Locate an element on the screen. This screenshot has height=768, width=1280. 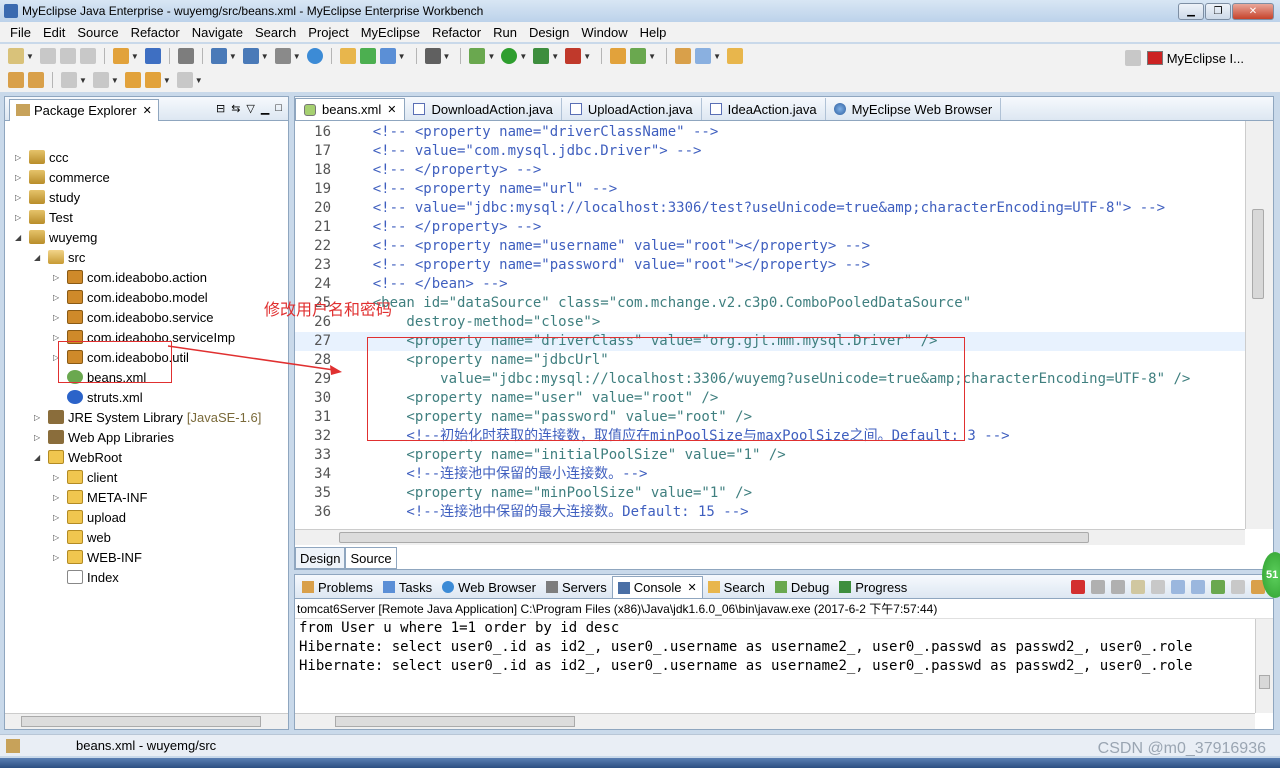
tree-item: ▷ upload is located at coordinates (89, 517).